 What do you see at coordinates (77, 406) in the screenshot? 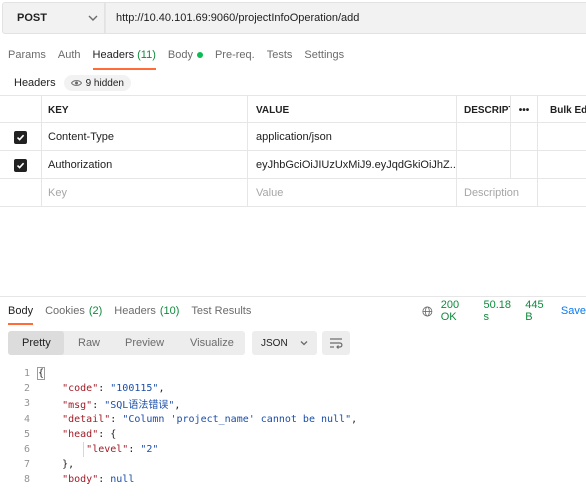
I see `json-key: "msg"` at bounding box center [77, 406].